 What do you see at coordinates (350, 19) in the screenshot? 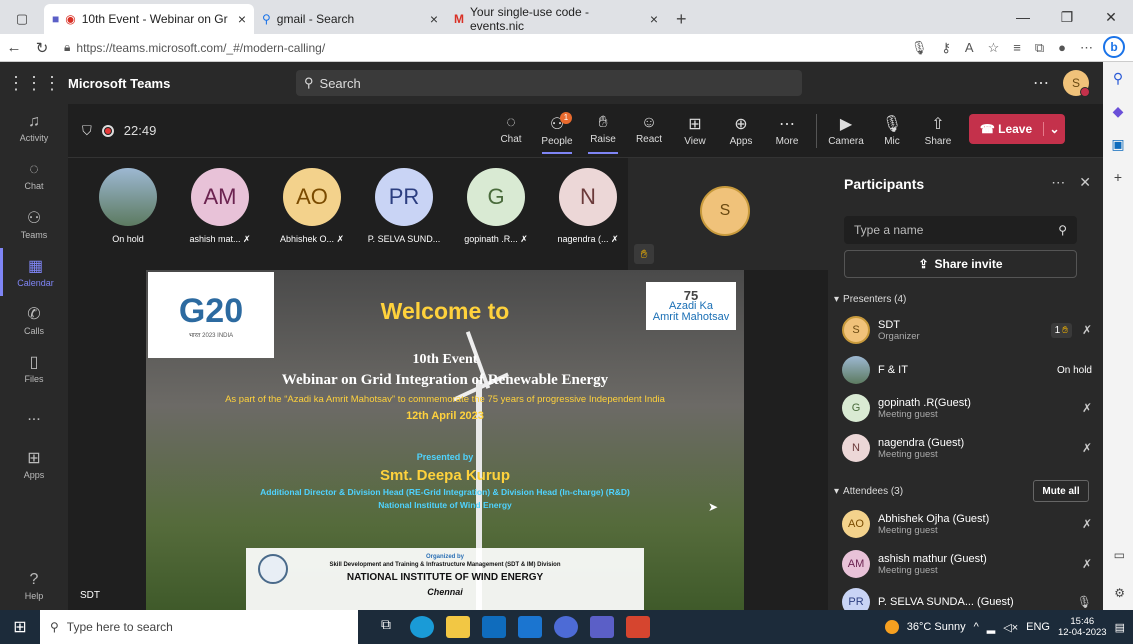
I see `tab-gmail-search: ⚲ gmail - Search ×` at bounding box center [350, 19].